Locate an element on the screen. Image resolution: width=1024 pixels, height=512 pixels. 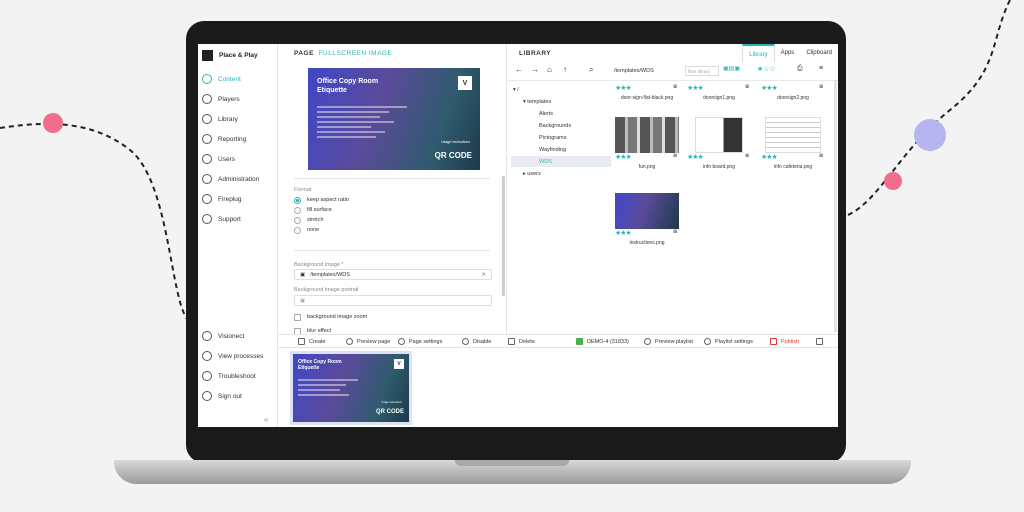
radio-label: keep aspect ratio is located at coordinates (328, 200).